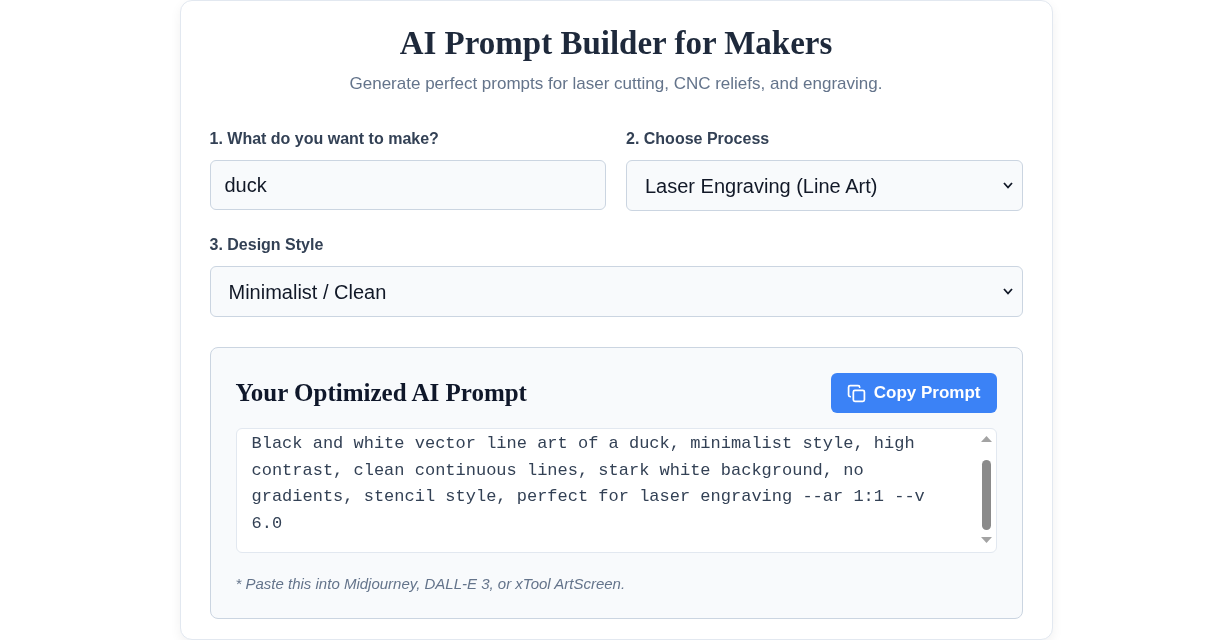  What do you see at coordinates (824, 185) in the screenshot?
I see `dropdown-select: Laser Engraving (Line Art)` at bounding box center [824, 185].